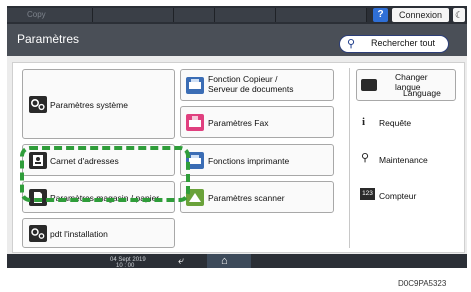  What do you see at coordinates (229, 261) in the screenshot?
I see `home-button` at bounding box center [229, 261].